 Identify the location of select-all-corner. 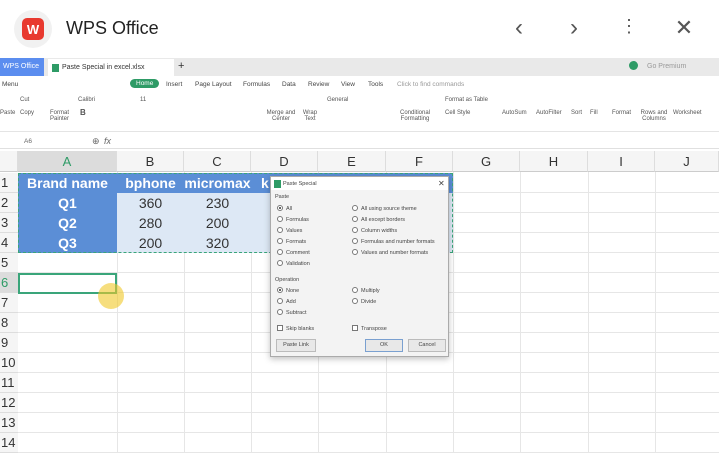
(9, 161).